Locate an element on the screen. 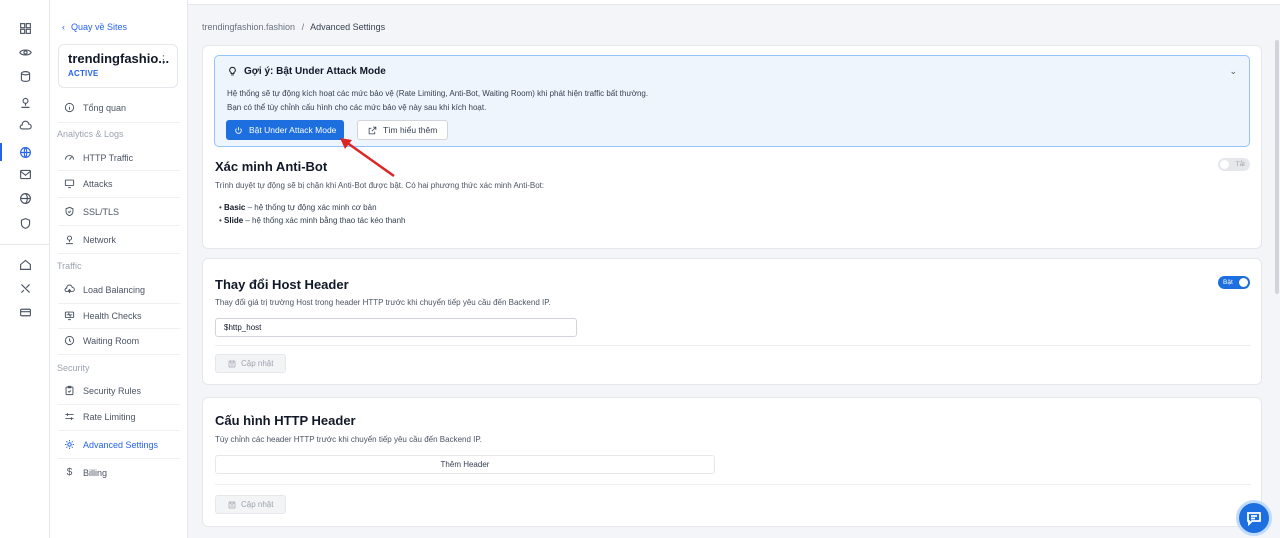  sidebar-item-security-rules: Security Rules is located at coordinates (102, 390).